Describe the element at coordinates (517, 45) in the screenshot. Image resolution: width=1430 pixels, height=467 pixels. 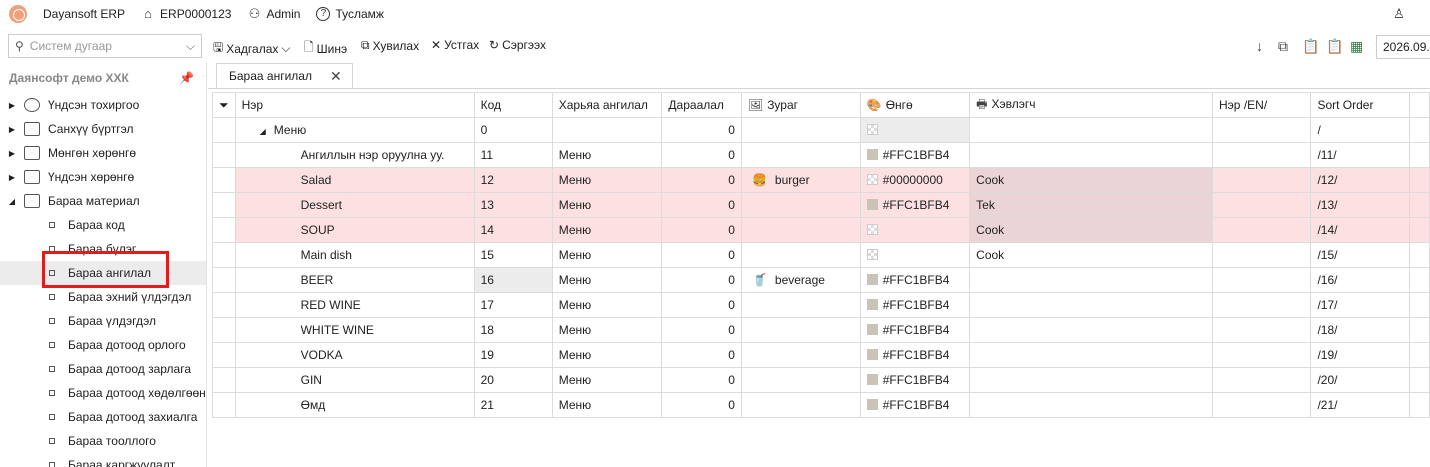
I see `refresh-button: ↻ Сэргээх` at that location.